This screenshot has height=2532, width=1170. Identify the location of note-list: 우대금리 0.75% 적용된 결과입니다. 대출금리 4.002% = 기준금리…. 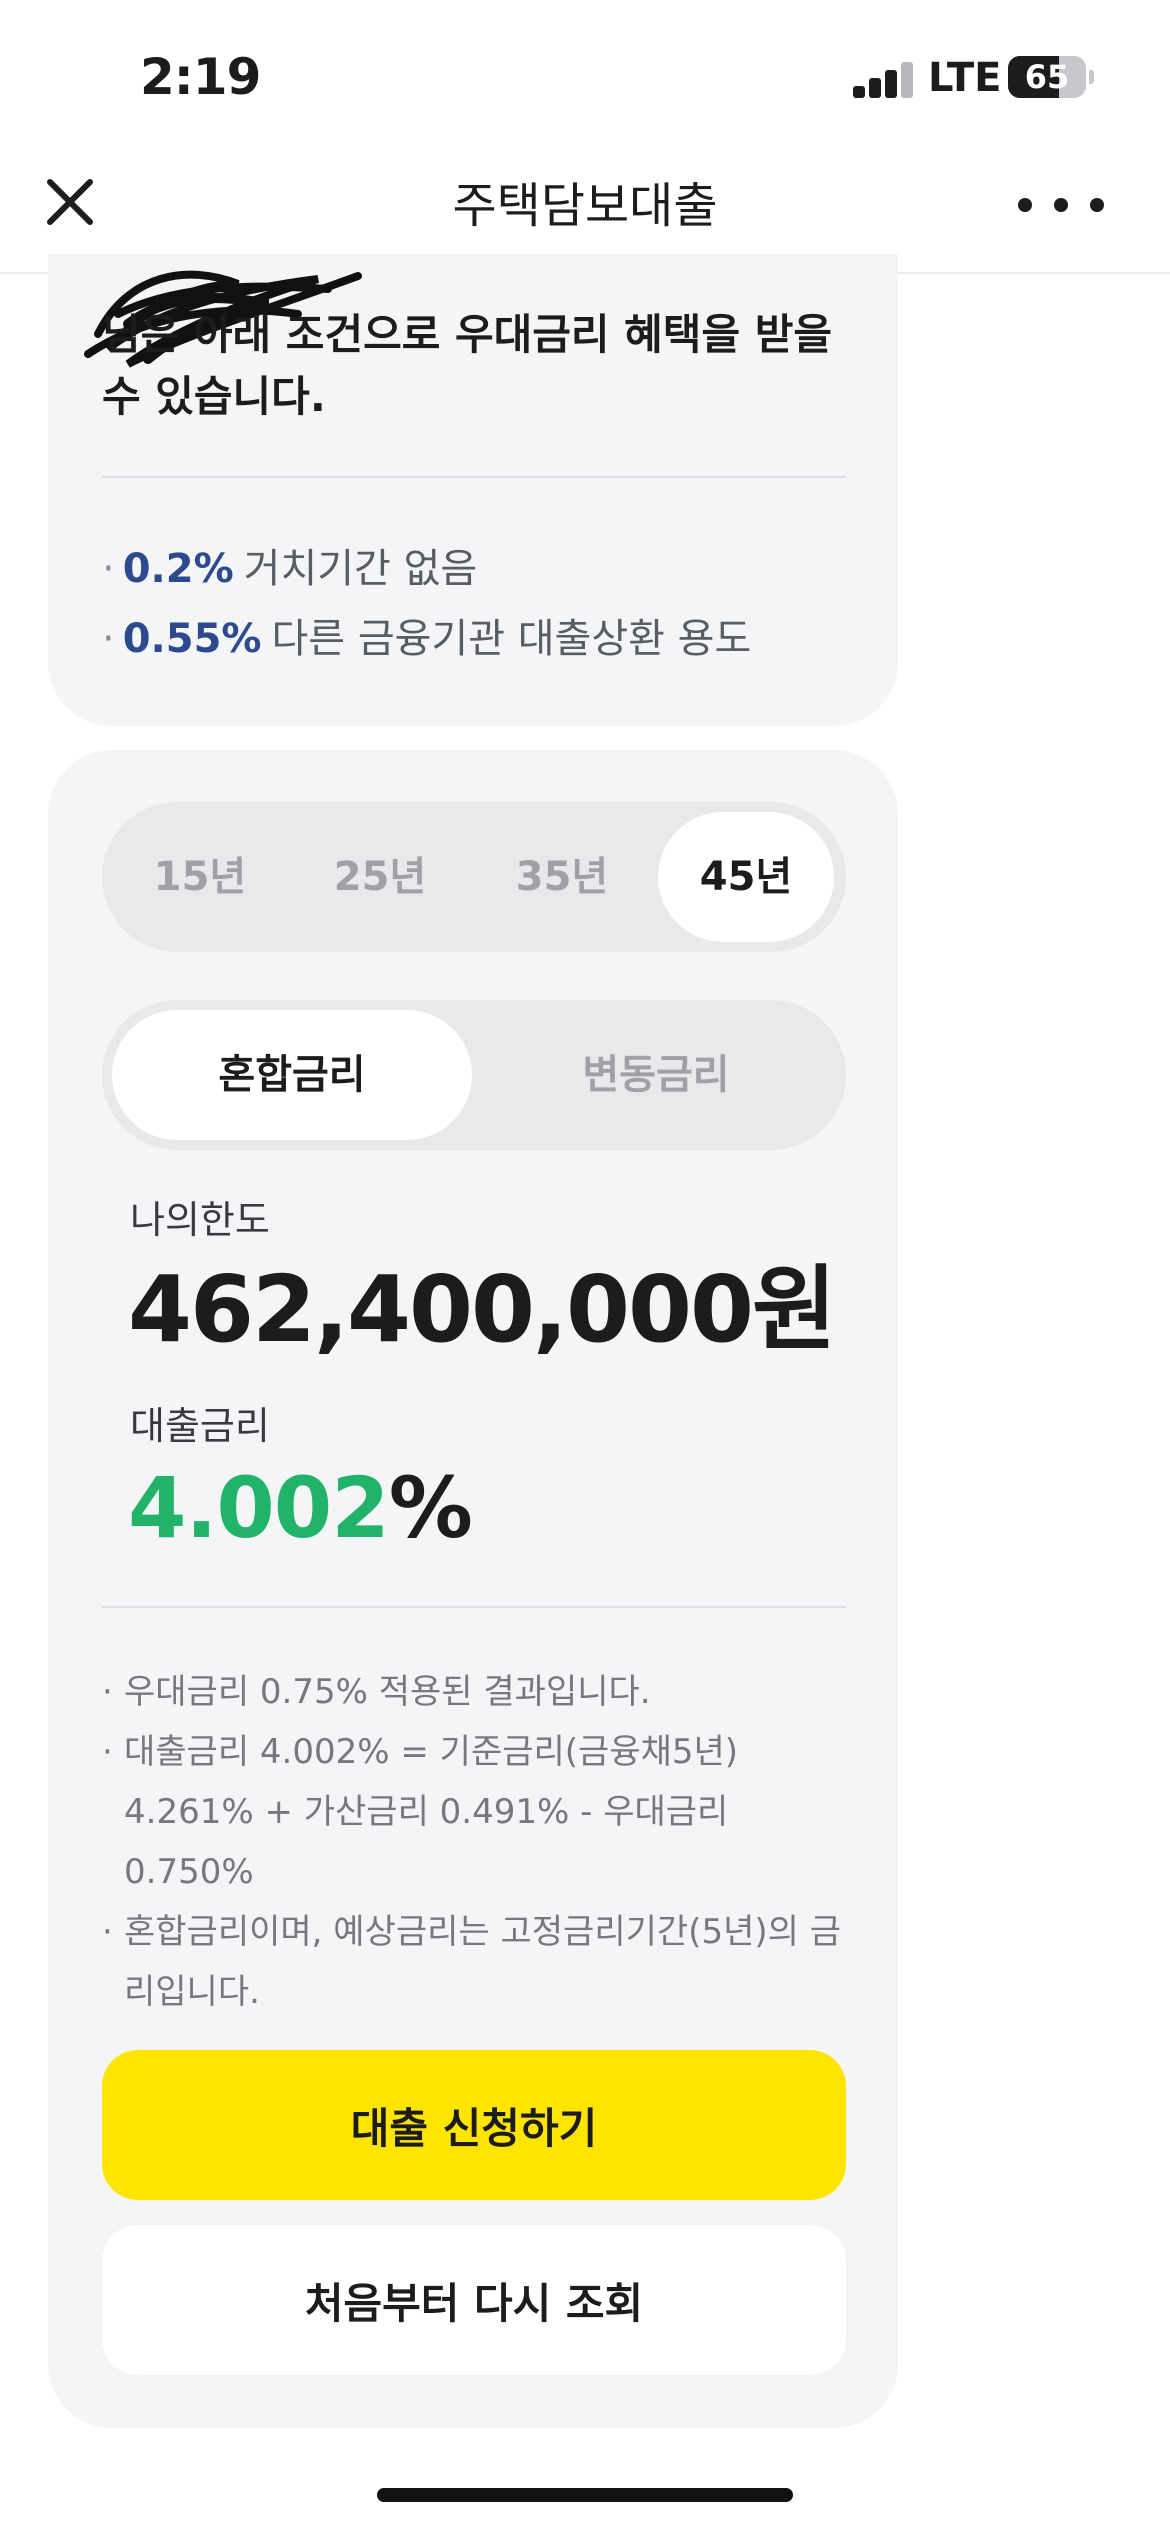
(482, 1842).